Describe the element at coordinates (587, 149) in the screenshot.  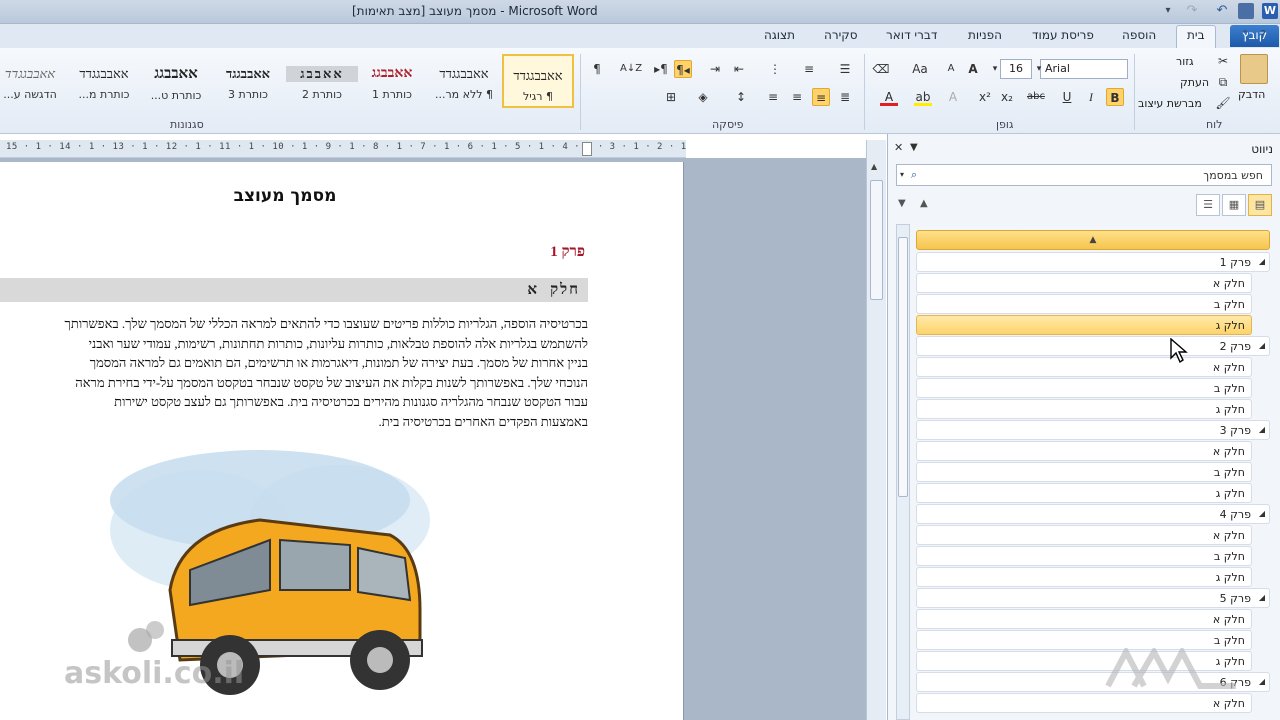
I see `indent-marker-icon` at that location.